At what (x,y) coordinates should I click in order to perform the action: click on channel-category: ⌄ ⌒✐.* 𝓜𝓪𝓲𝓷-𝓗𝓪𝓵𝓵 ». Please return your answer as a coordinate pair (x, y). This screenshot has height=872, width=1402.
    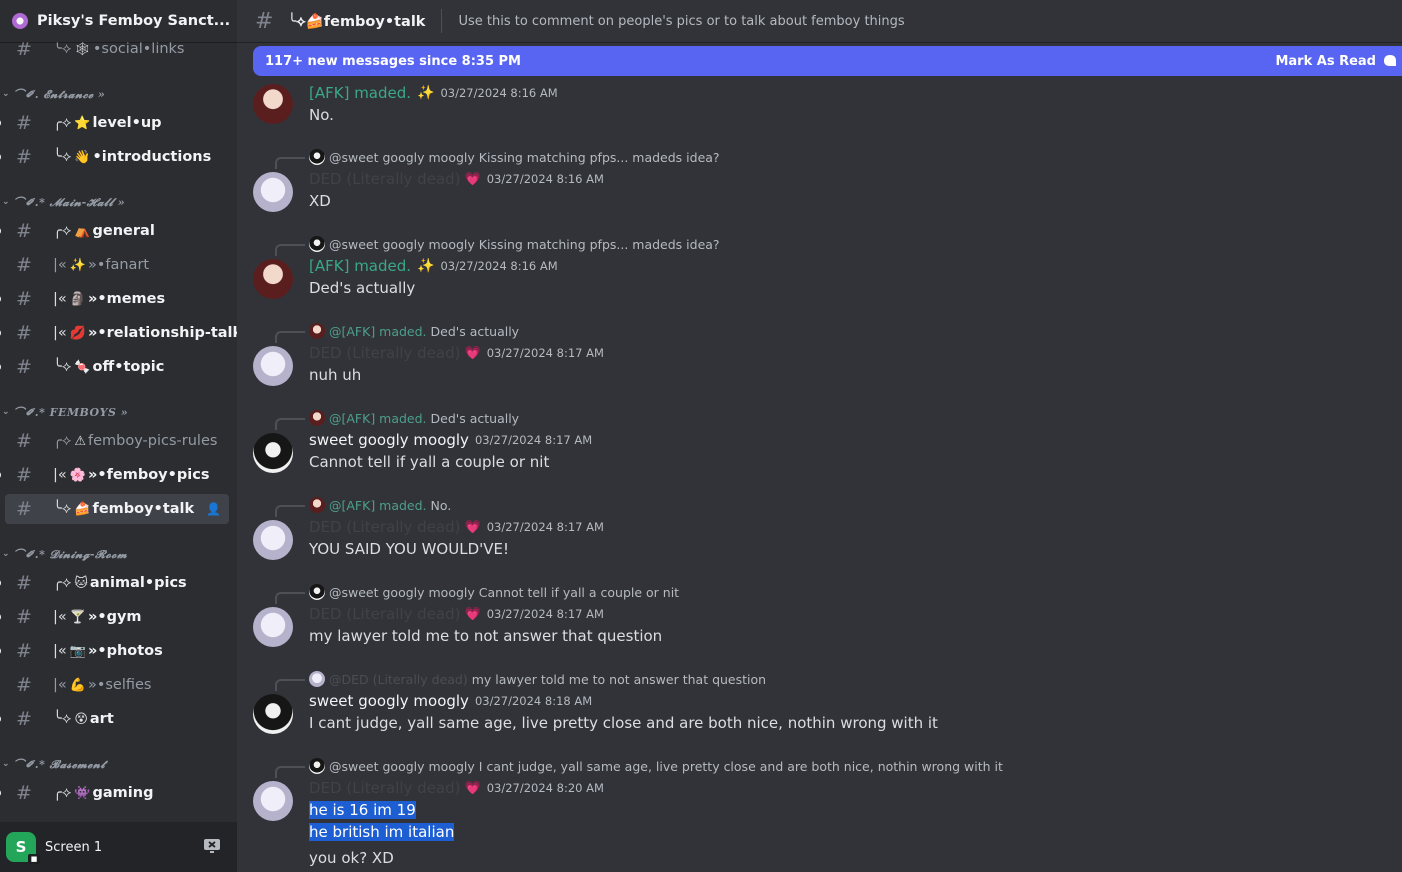
    Looking at the image, I should click on (117, 202).